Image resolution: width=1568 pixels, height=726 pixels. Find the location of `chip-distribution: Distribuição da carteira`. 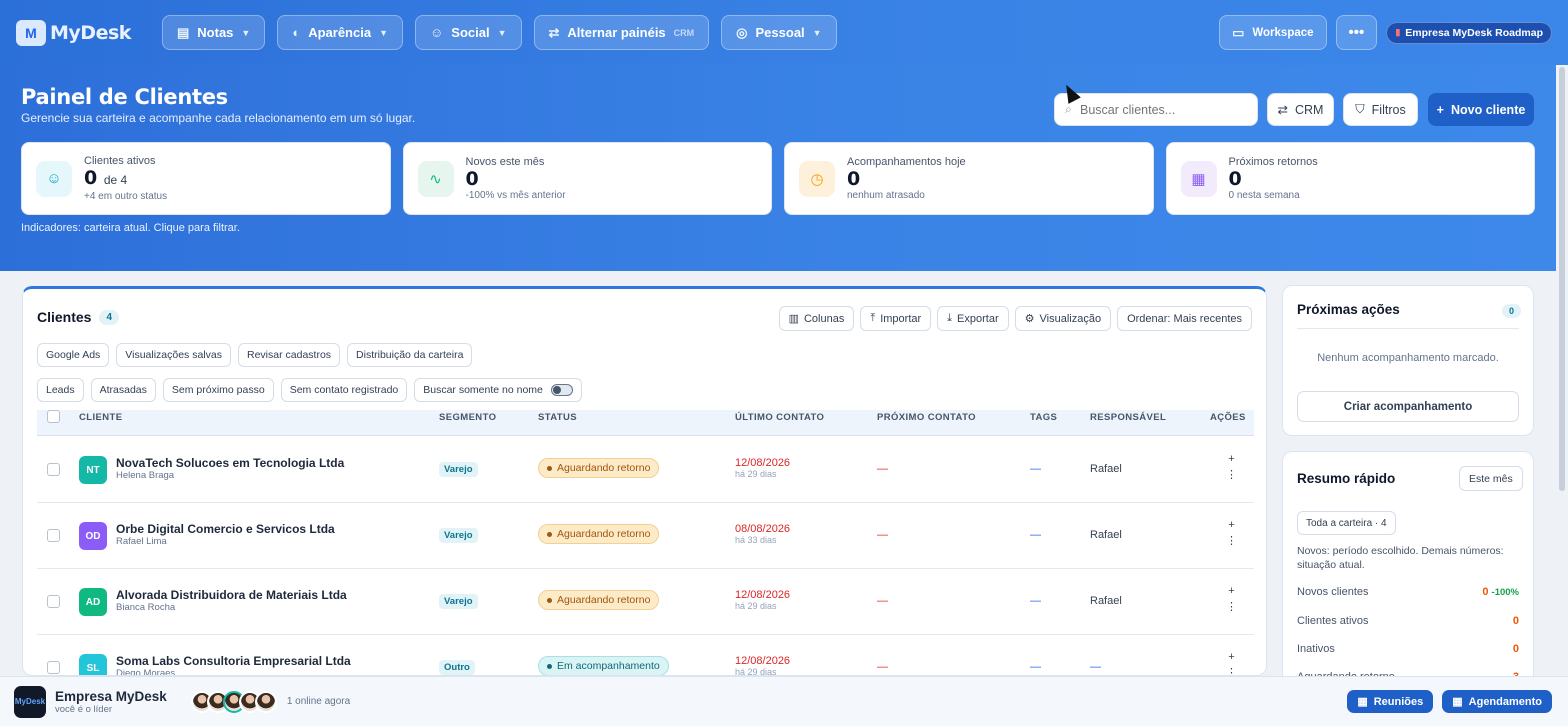

chip-distribution: Distribuição da carteira is located at coordinates (410, 355).